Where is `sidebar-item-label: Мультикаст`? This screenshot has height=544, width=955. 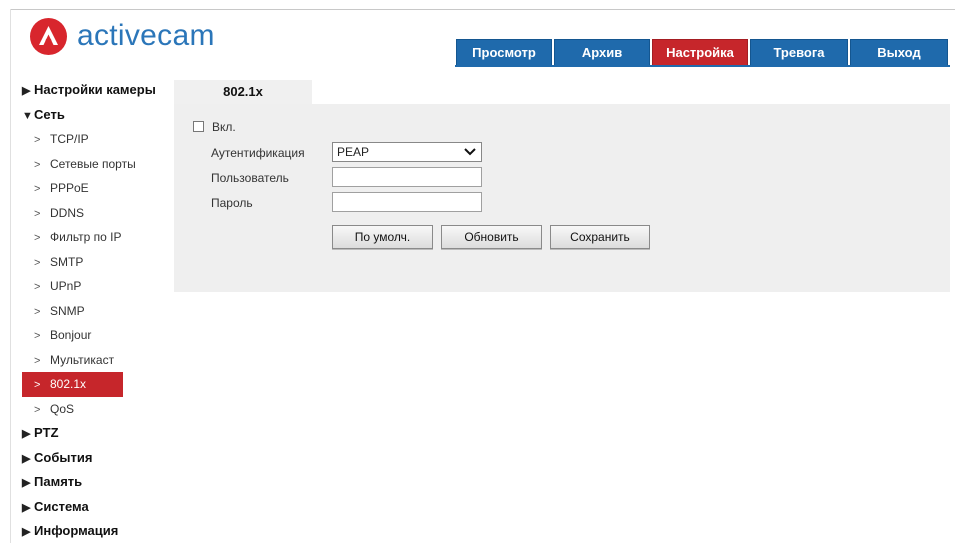 sidebar-item-label: Мультикаст is located at coordinates (82, 359).